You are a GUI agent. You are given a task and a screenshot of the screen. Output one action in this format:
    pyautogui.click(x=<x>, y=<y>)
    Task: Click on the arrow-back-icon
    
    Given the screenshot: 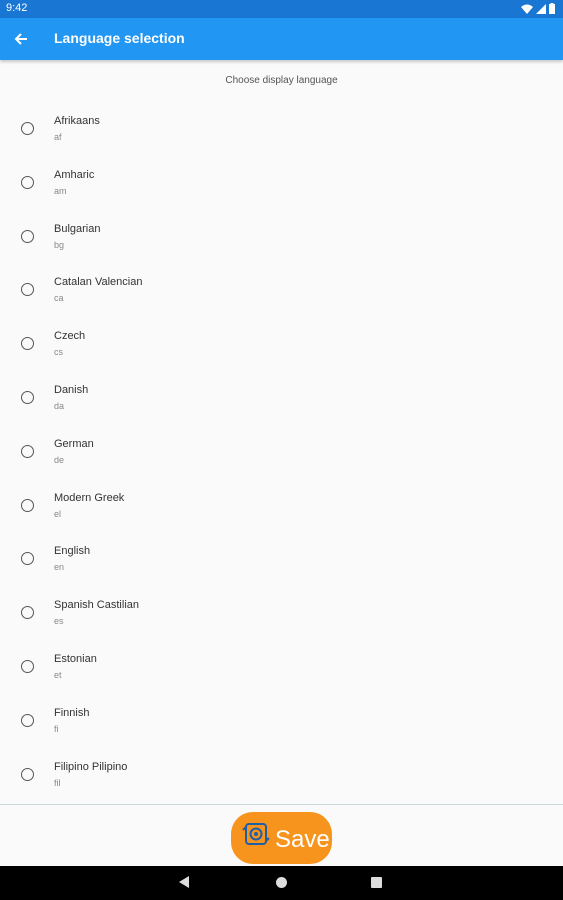 What is the action you would take?
    pyautogui.click(x=20, y=39)
    